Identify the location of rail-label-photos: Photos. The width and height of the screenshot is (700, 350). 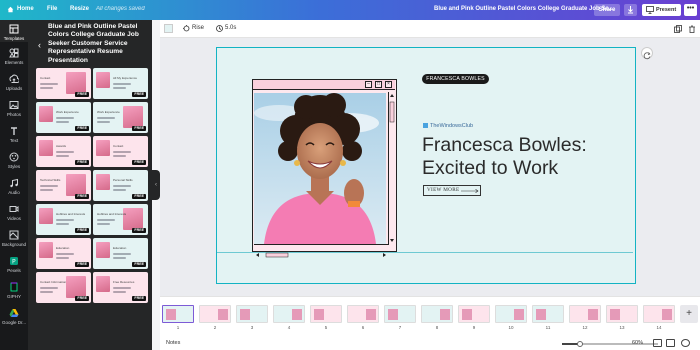
(13, 114).